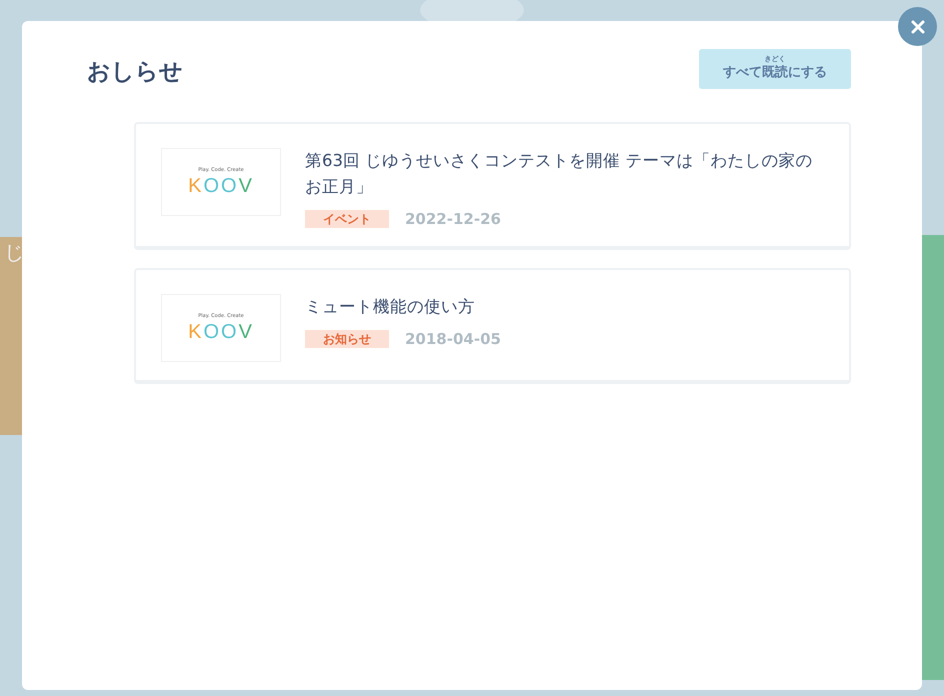 This screenshot has width=944, height=696. I want to click on dialog-title: おしらせ, so click(135, 72).